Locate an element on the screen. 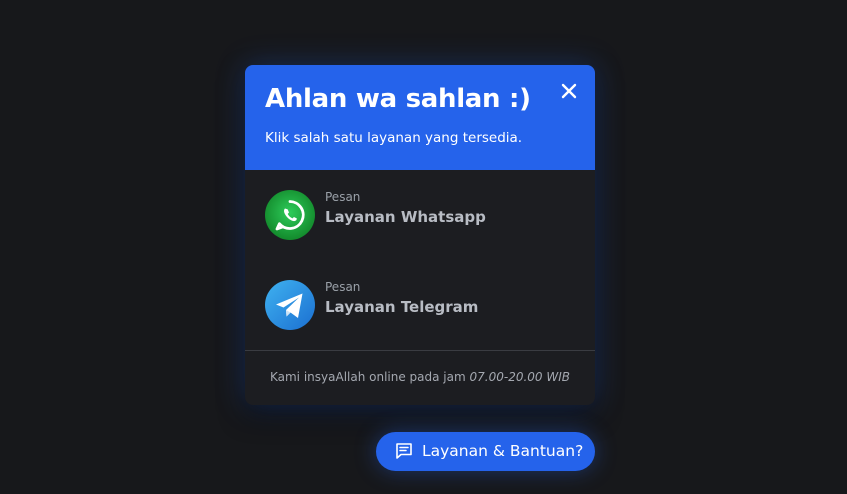 The width and height of the screenshot is (847, 494). contact-telegram-caption: Pesan is located at coordinates (343, 287).